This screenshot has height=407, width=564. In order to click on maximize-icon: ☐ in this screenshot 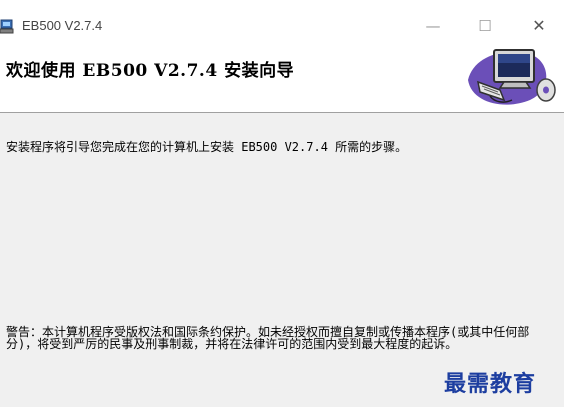, I will do `click(485, 26)`.